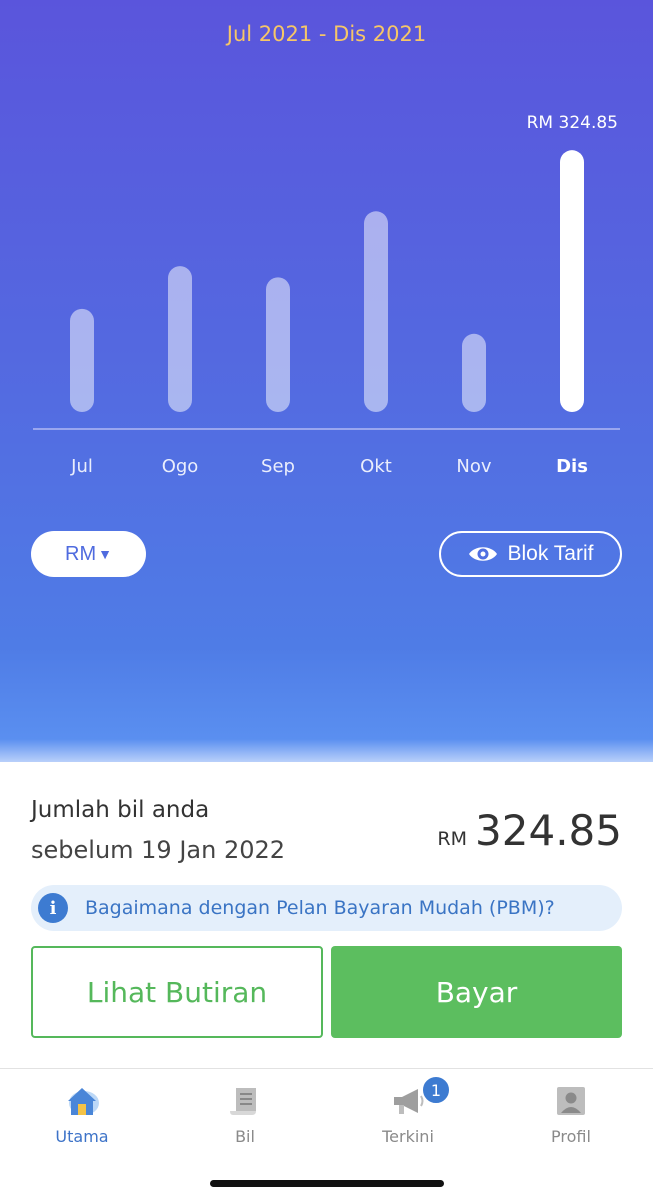 Image resolution: width=653 pixels, height=1201 pixels. What do you see at coordinates (105, 554) in the screenshot?
I see `caret-down-icon: ▼` at bounding box center [105, 554].